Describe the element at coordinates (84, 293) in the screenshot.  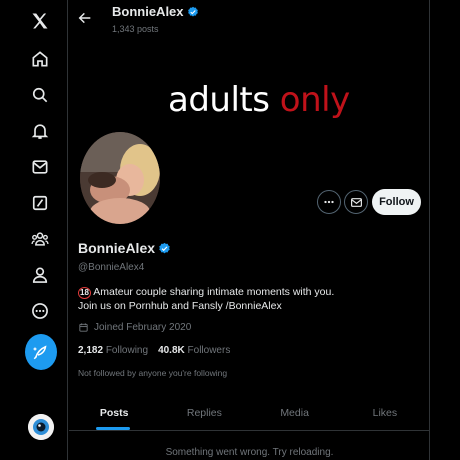
I see `adult-18-badge: 18` at that location.